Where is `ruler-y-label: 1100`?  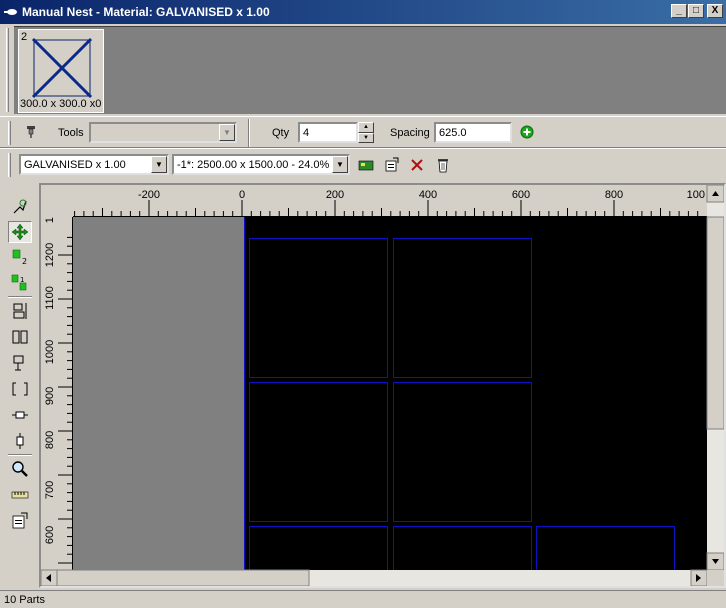 ruler-y-label: 1100 is located at coordinates (50, 298).